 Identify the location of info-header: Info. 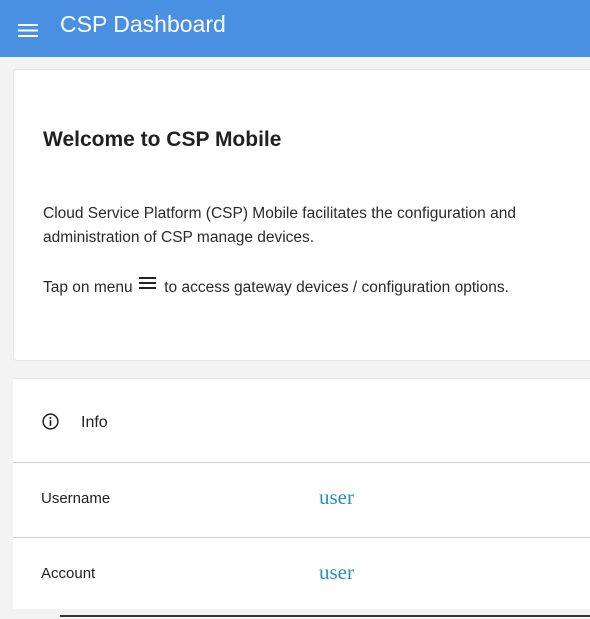
(301, 421).